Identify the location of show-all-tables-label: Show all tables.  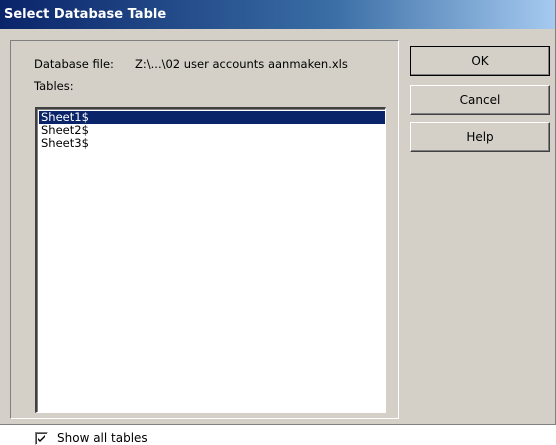
(102, 438).